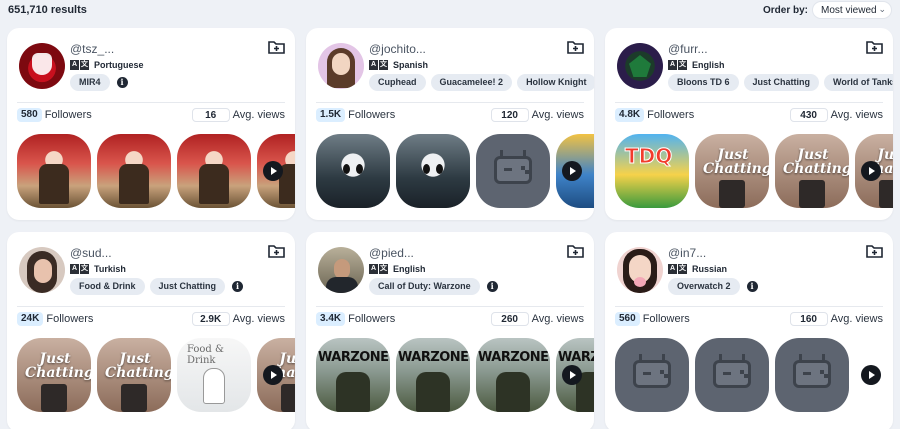  What do you see at coordinates (852, 10) in the screenshot?
I see `order-by-select: Most viewed ⌄` at bounding box center [852, 10].